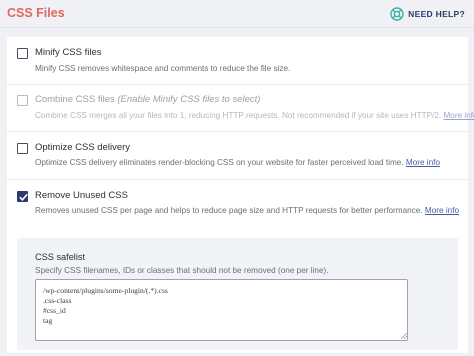 This screenshot has height=356, width=474. I want to click on section-header: CSS Files NEED HELP?, so click(237, 15).